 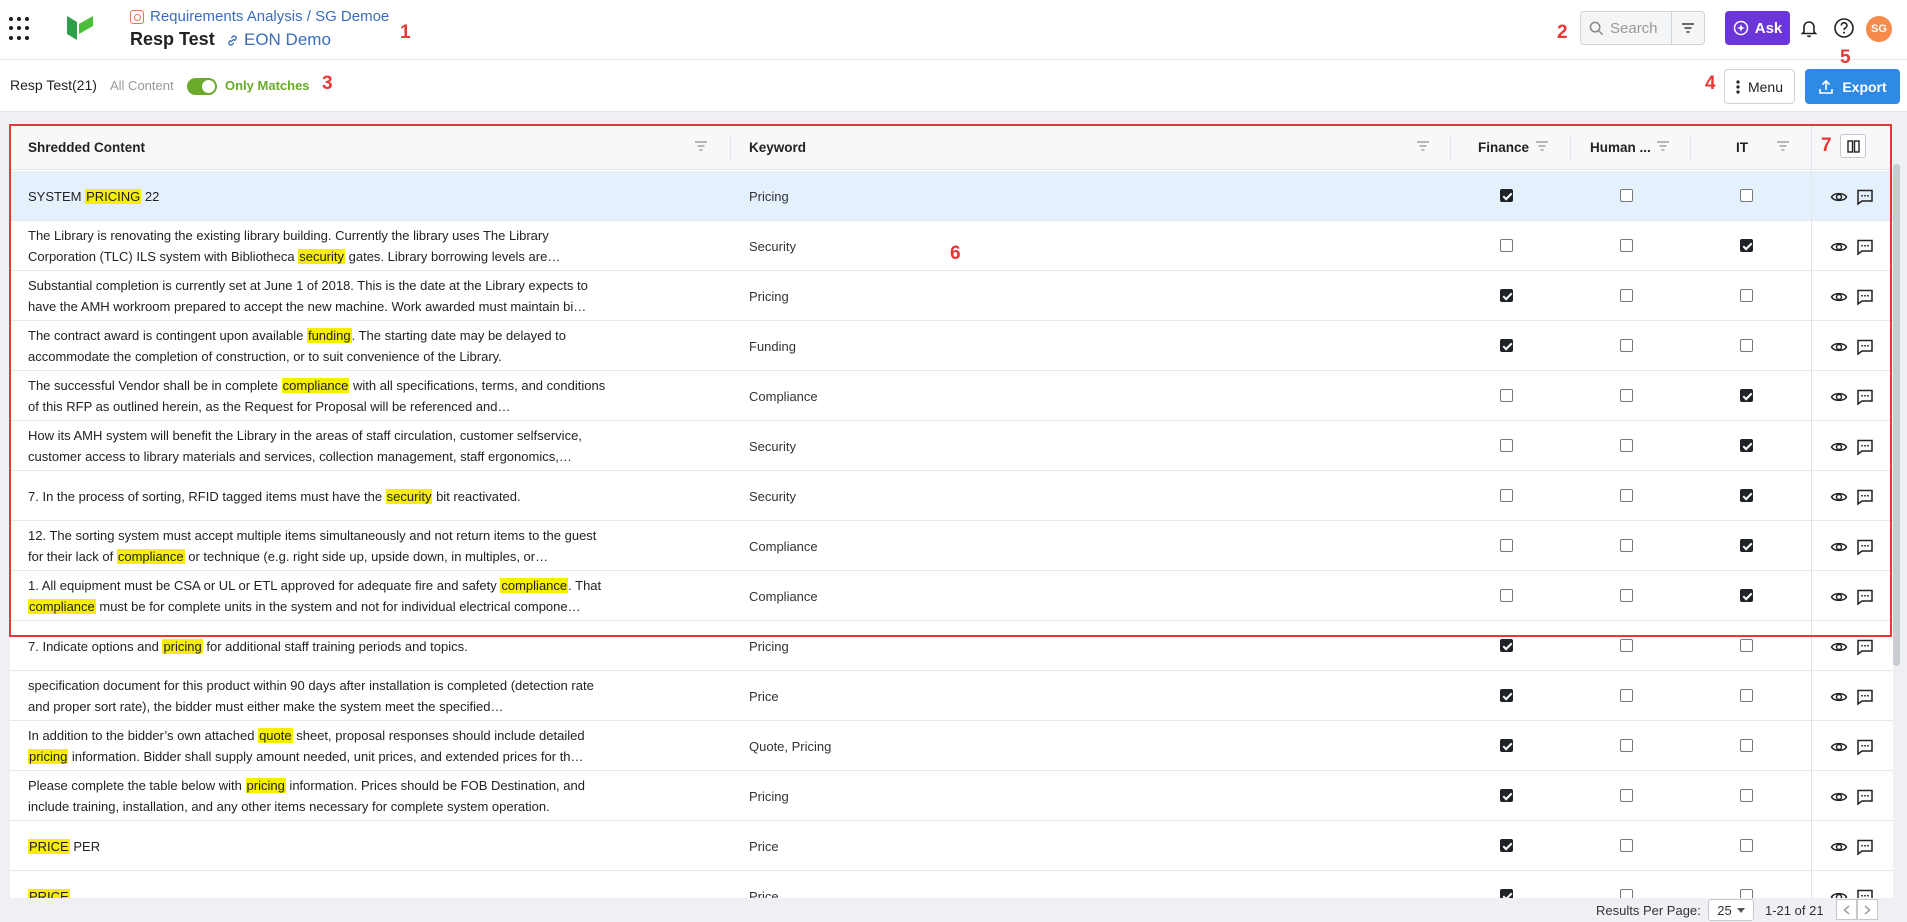 I want to click on shredded-content-cell: PRICE PER, so click(x=318, y=846).